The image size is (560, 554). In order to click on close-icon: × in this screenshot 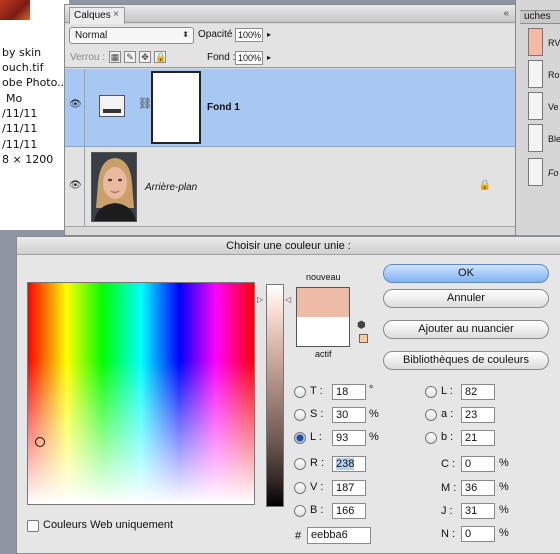, I will do `click(116, 14)`.